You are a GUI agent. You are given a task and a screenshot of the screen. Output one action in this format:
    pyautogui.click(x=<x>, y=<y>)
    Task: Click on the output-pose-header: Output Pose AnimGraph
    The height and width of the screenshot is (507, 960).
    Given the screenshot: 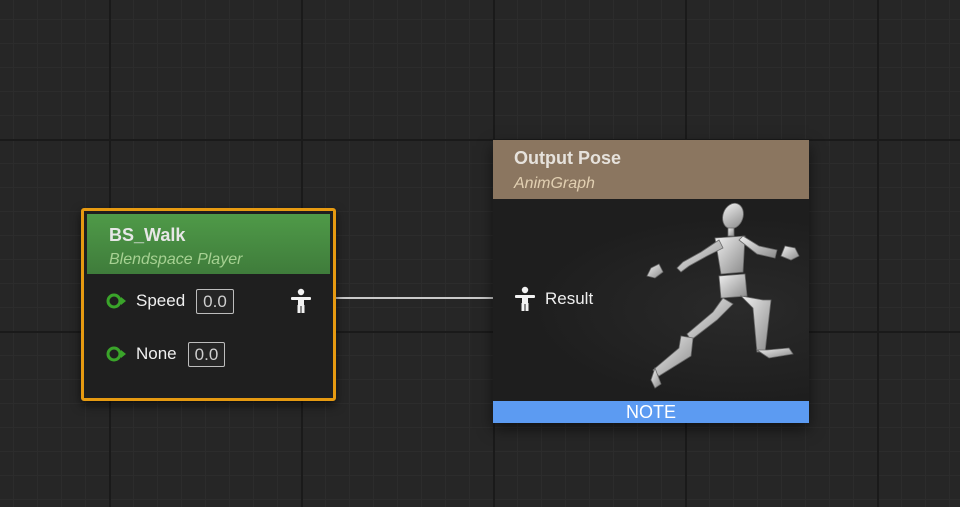 What is the action you would take?
    pyautogui.click(x=651, y=169)
    